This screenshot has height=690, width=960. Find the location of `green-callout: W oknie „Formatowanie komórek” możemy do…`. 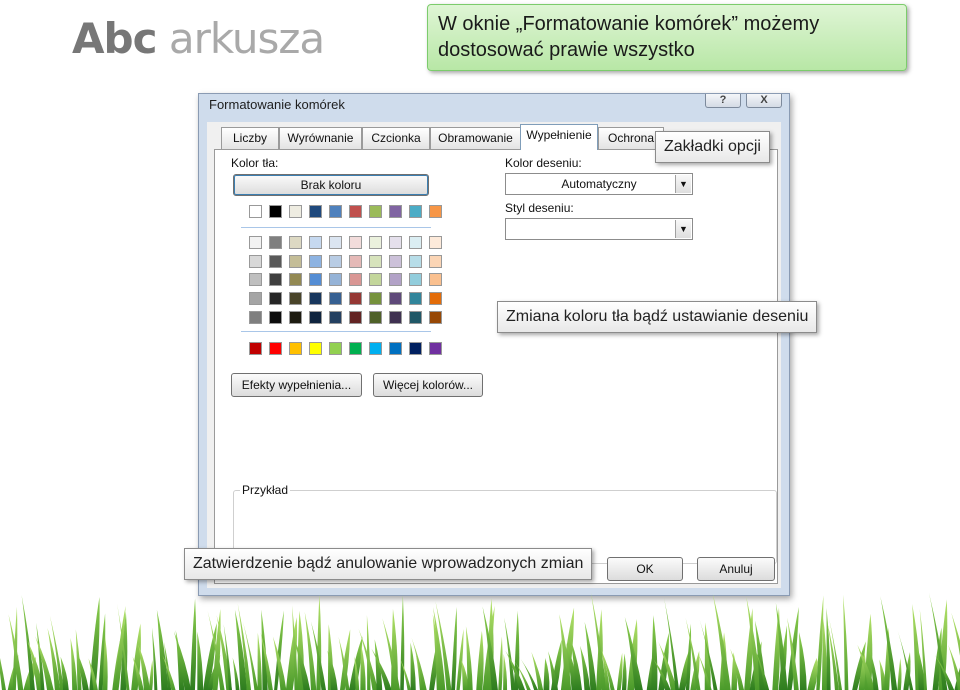

green-callout: W oknie „Formatowanie komórek” możemy do… is located at coordinates (667, 37).